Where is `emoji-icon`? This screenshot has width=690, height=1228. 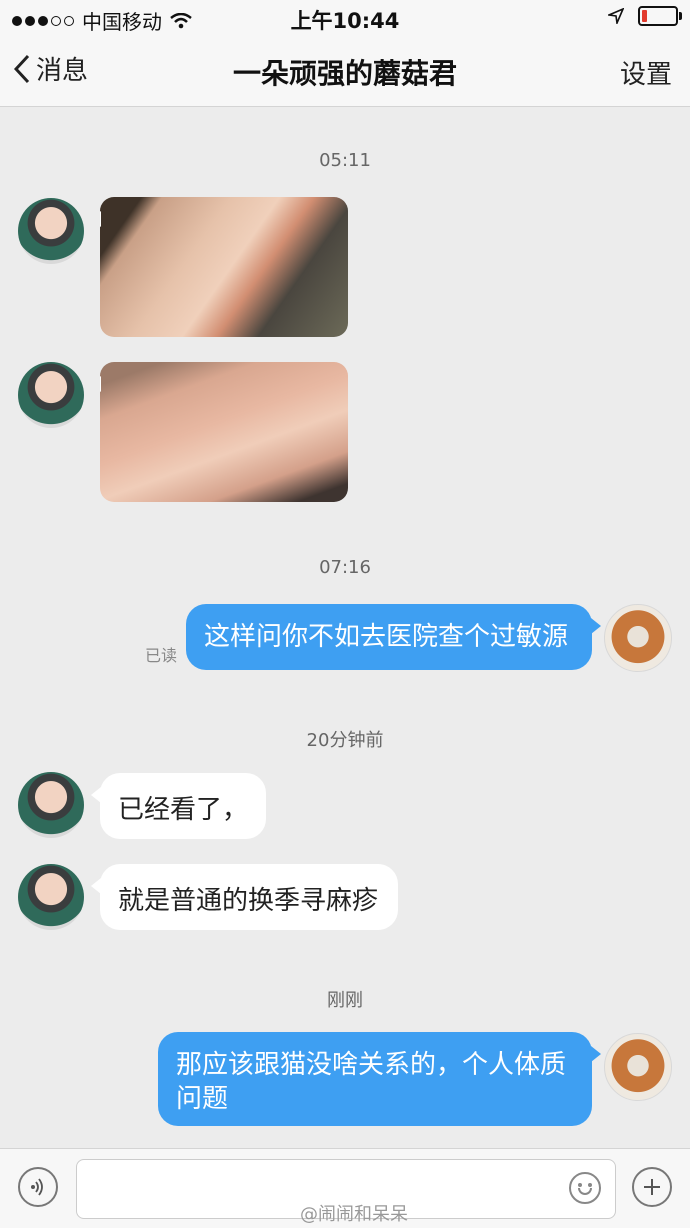
emoji-icon is located at coordinates (585, 1188).